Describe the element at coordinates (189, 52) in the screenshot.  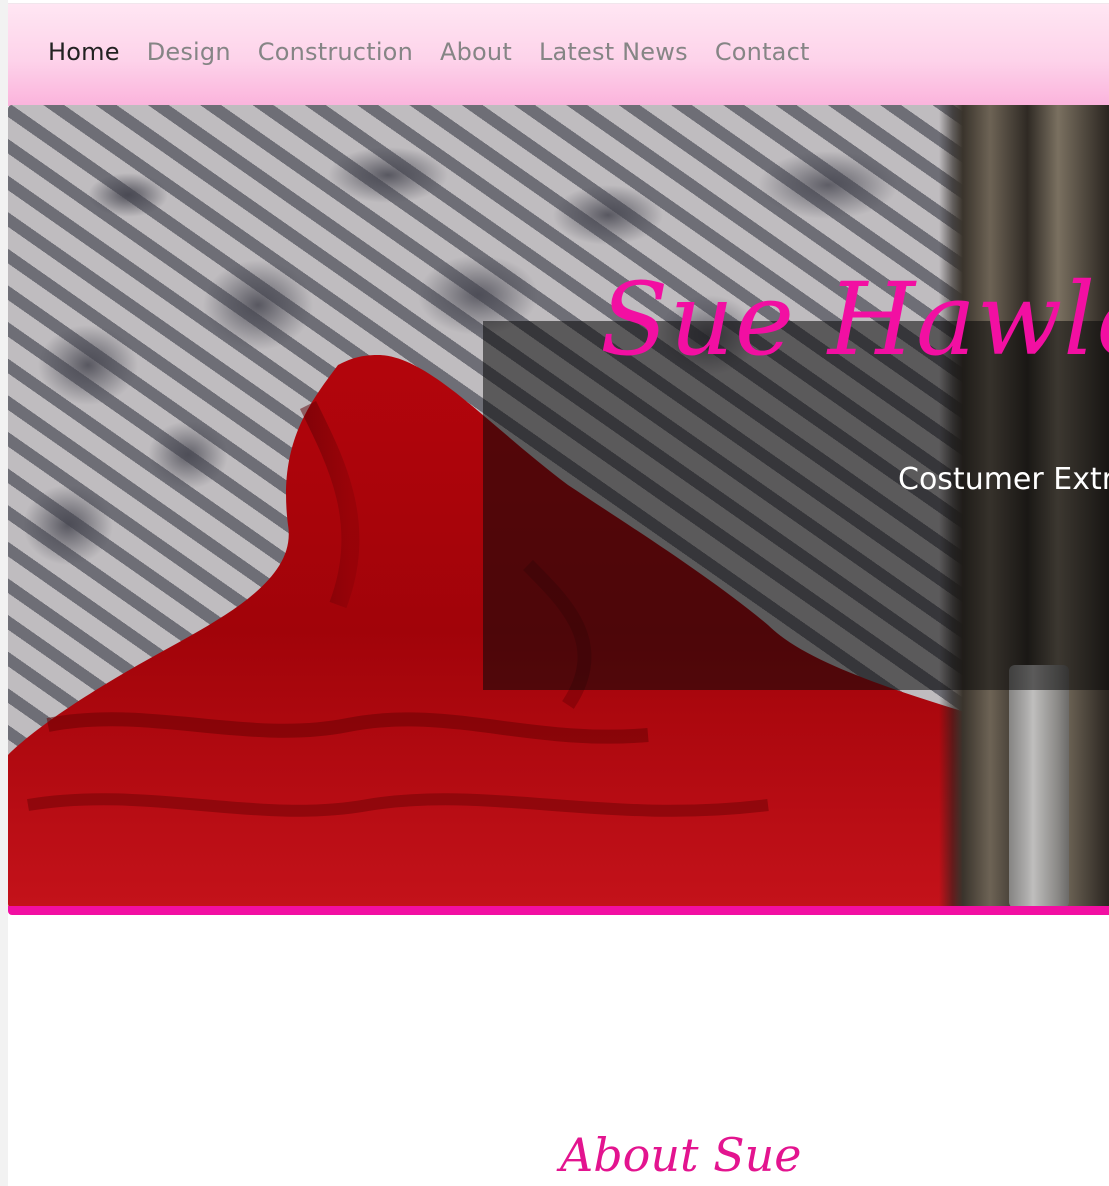
I see `nav-item-design: Design` at that location.